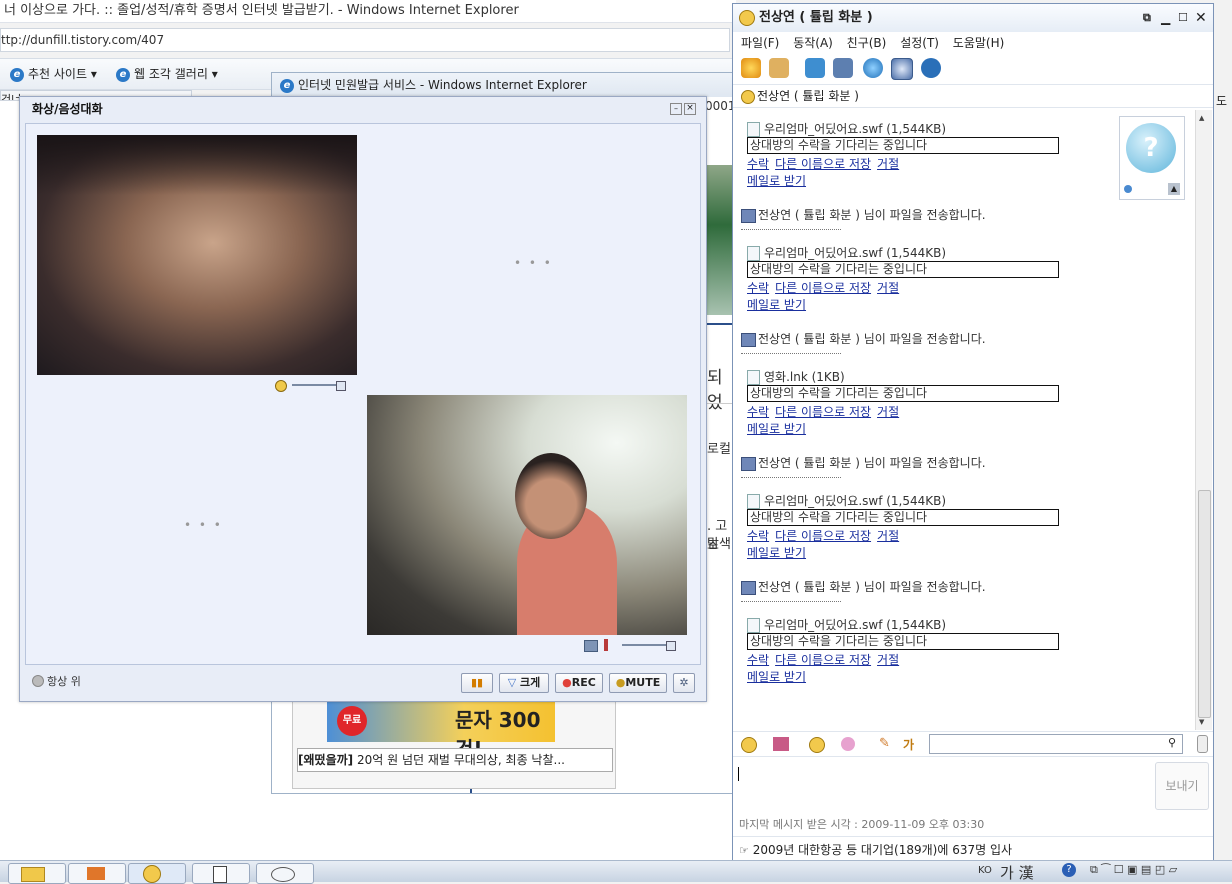  Describe the element at coordinates (908, 744) in the screenshot. I see `font-icon: 가` at that location.